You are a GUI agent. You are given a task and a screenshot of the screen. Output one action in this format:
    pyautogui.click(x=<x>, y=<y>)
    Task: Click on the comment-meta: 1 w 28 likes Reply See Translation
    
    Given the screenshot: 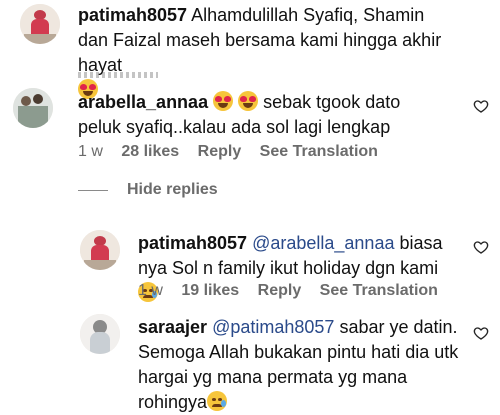 What is the action you would take?
    pyautogui.click(x=235, y=152)
    